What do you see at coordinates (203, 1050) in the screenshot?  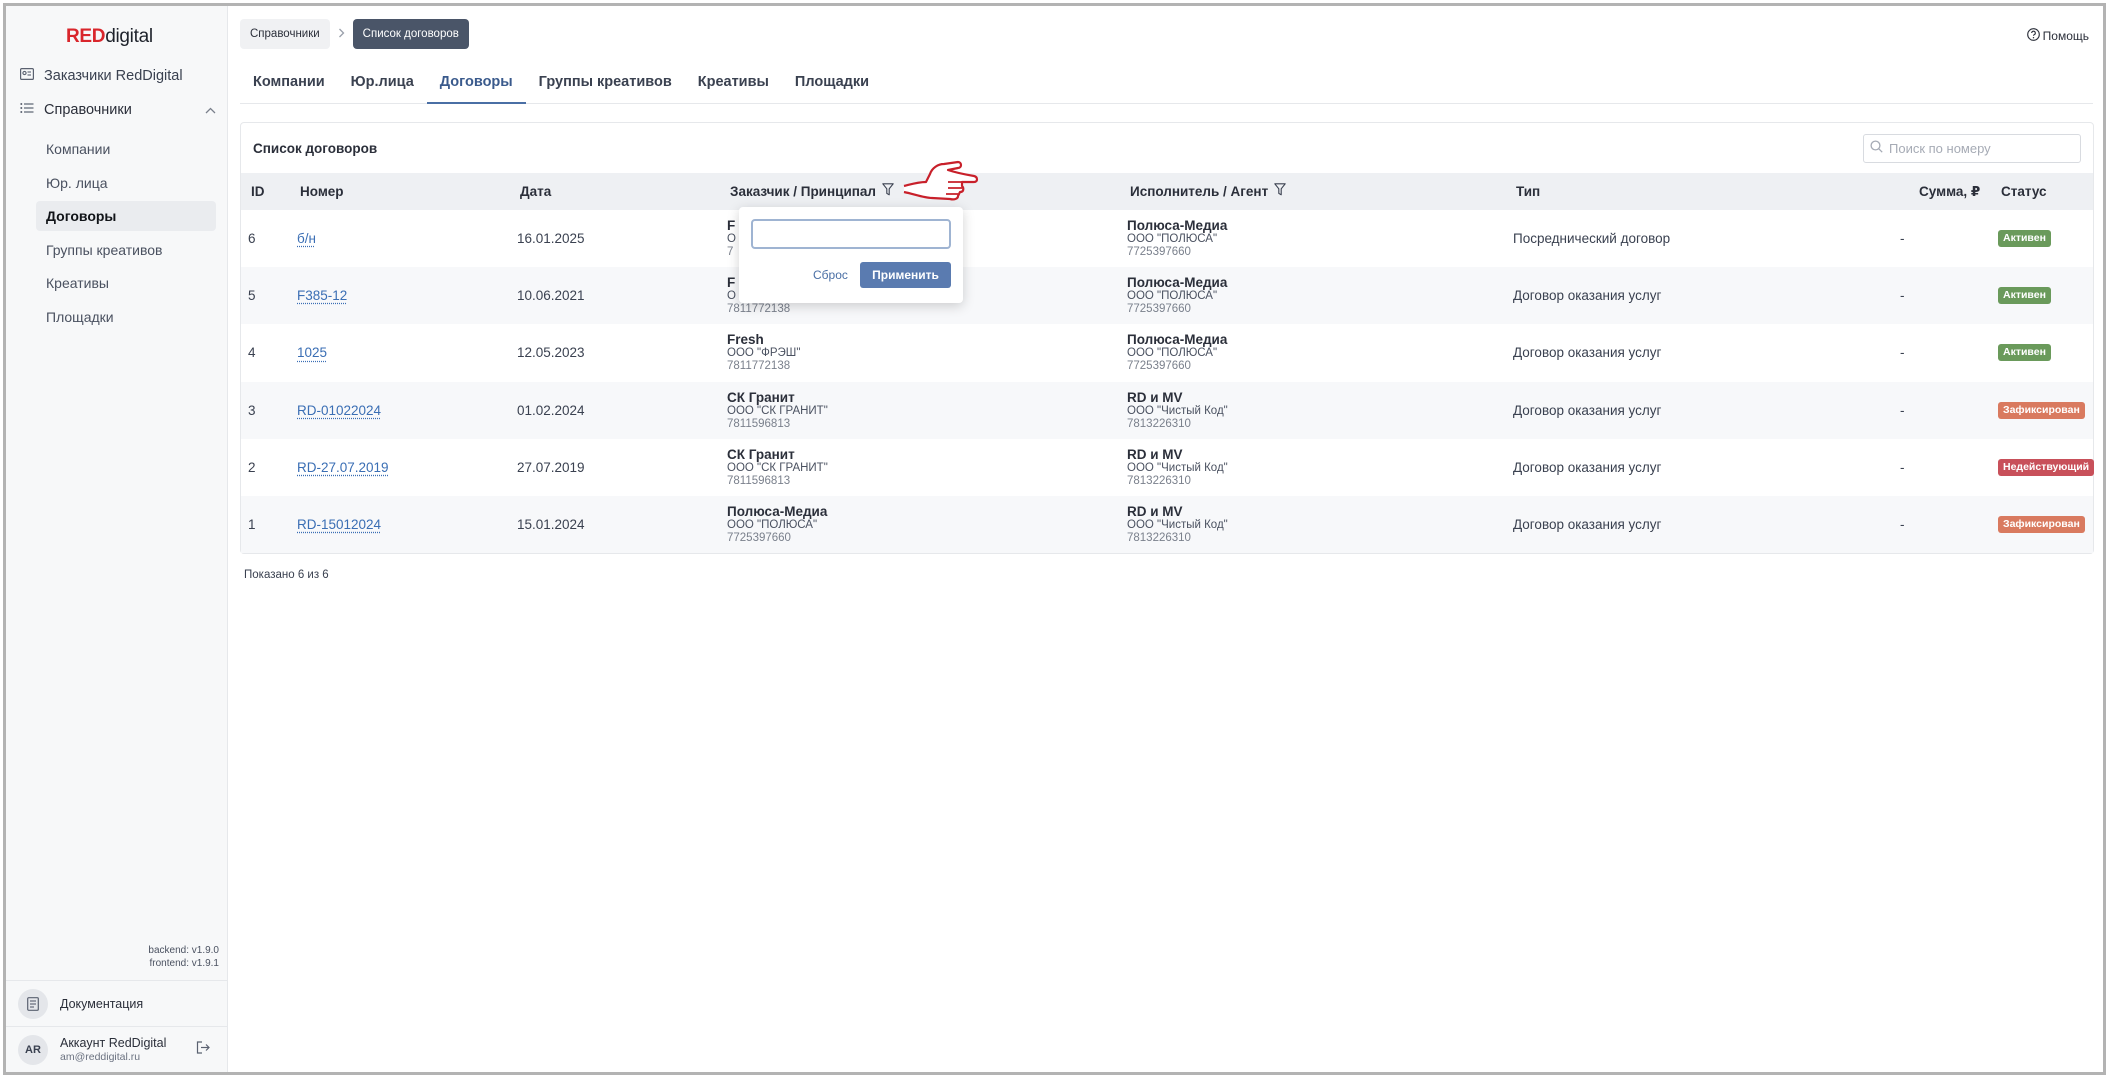 I see `logout-icon` at bounding box center [203, 1050].